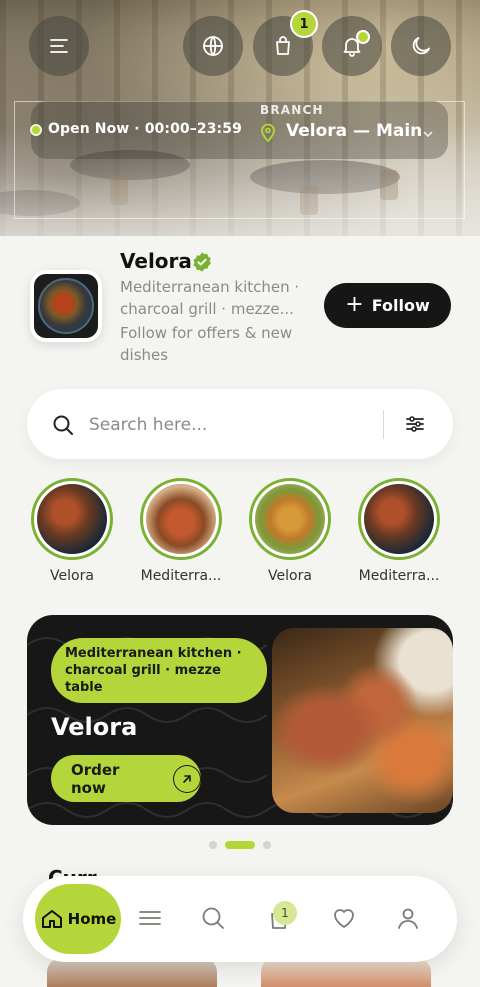 This screenshot has height=987, width=480. What do you see at coordinates (229, 425) in the screenshot?
I see `search-input` at bounding box center [229, 425].